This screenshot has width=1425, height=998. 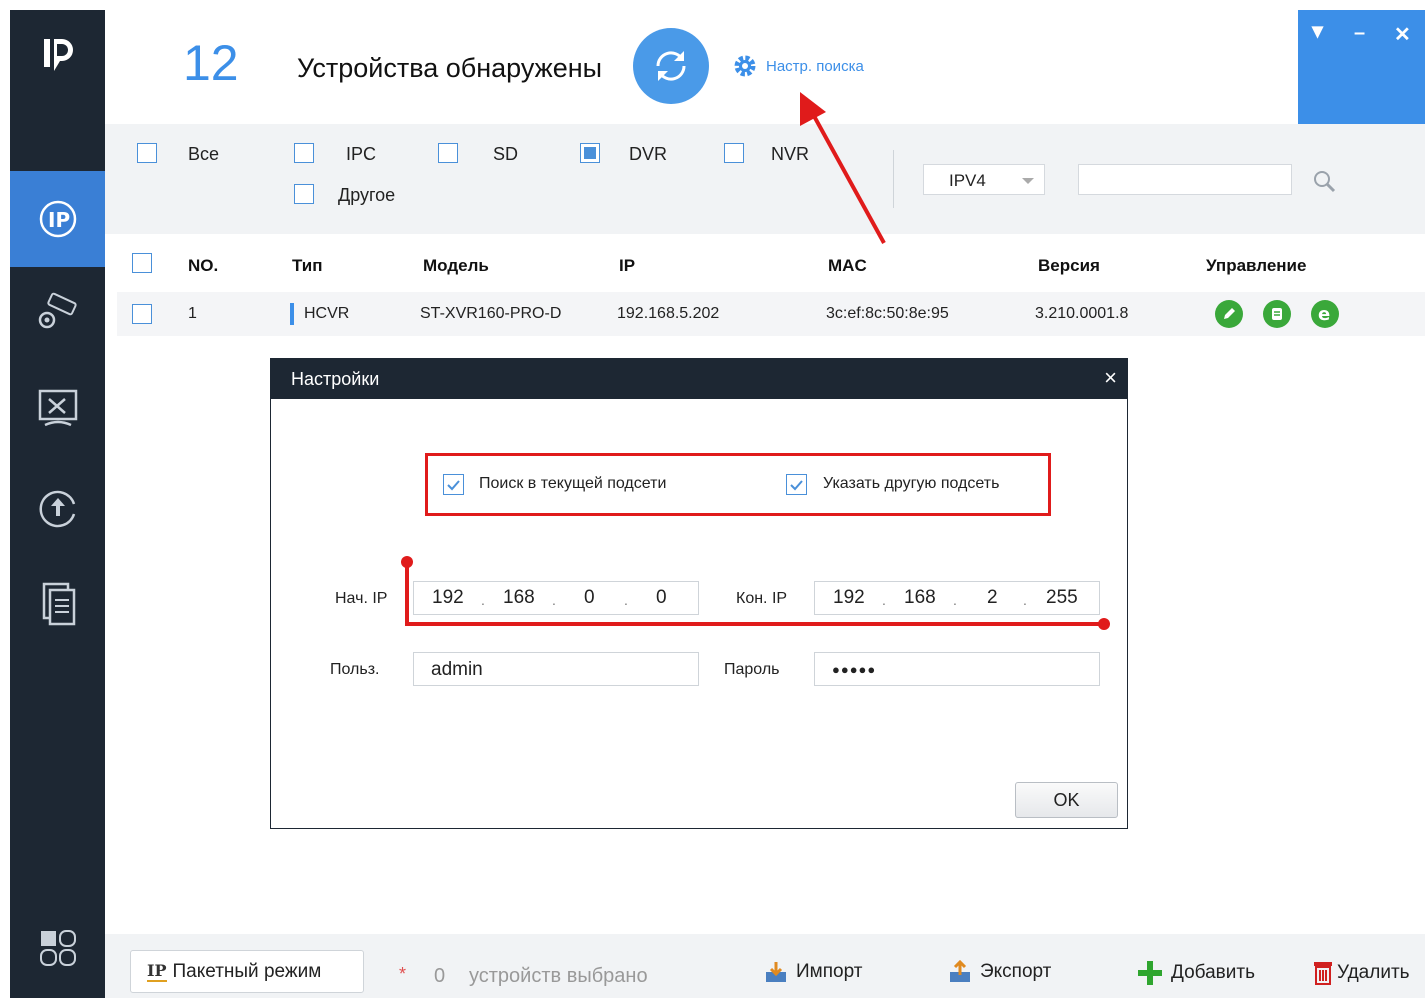 I want to click on trash-icon, so click(x=1323, y=973).